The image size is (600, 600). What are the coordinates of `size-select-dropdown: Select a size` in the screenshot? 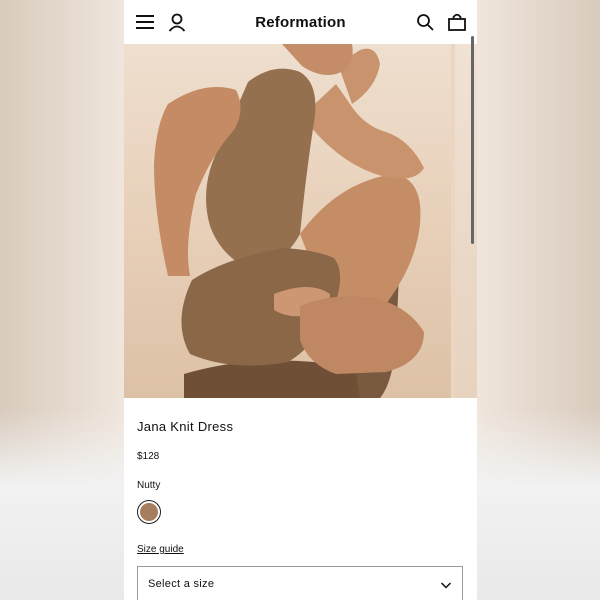 It's located at (300, 583).